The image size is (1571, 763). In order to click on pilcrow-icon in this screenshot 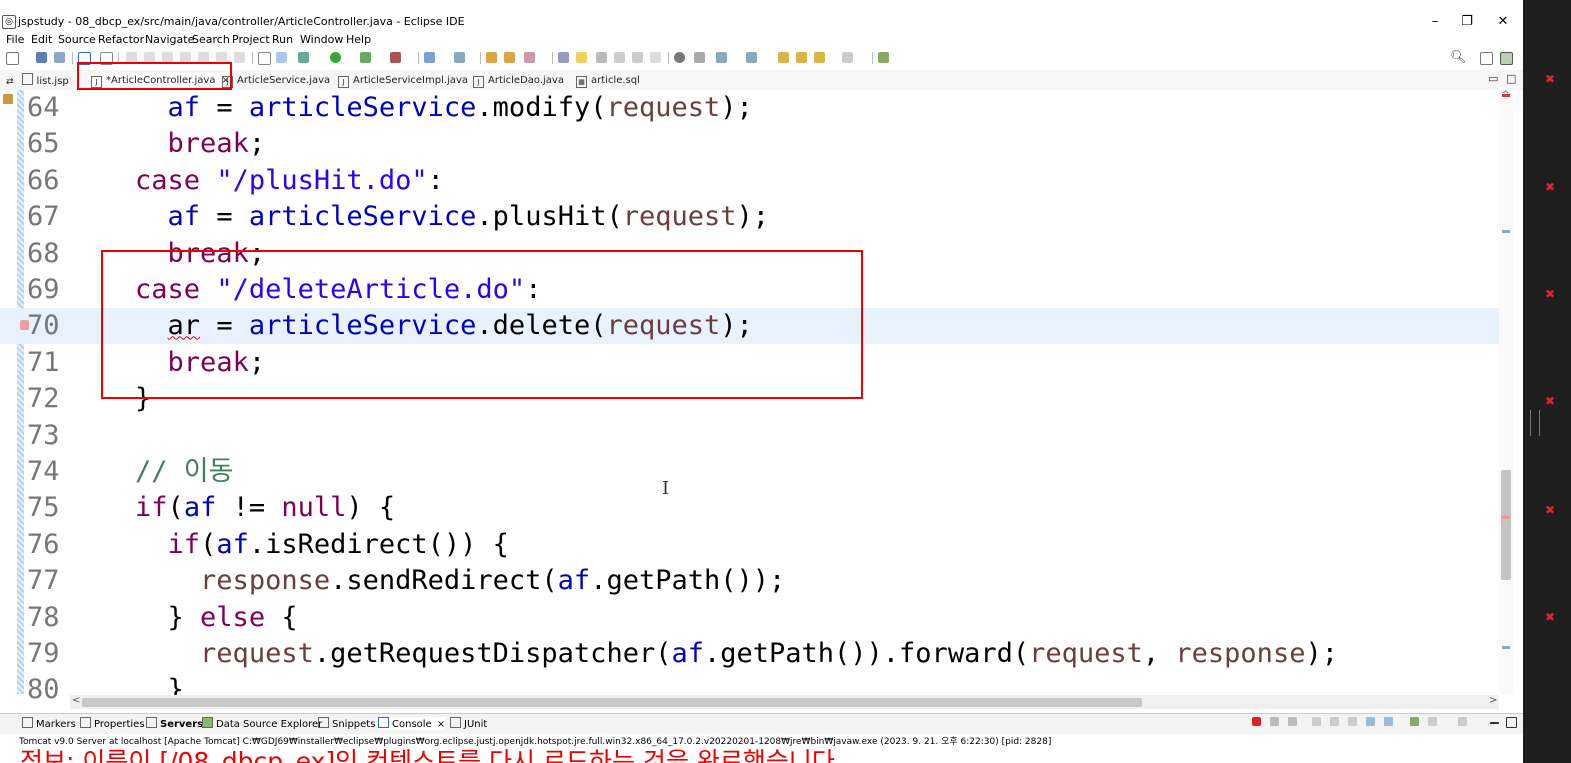, I will do `click(655, 57)`.